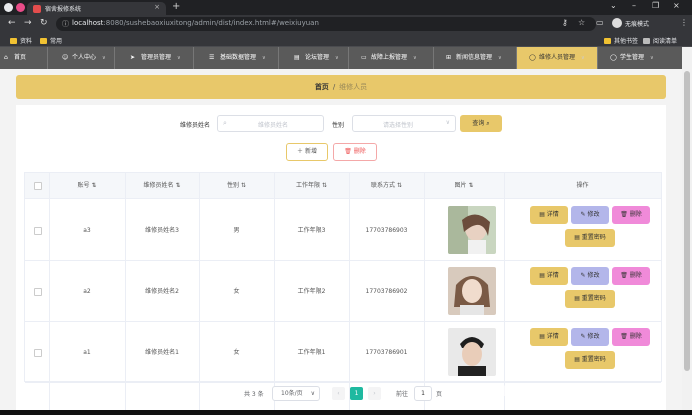 Image resolution: width=692 pixels, height=415 pixels. What do you see at coordinates (338, 125) in the screenshot?
I see `search-gender-label: 性别` at bounding box center [338, 125].